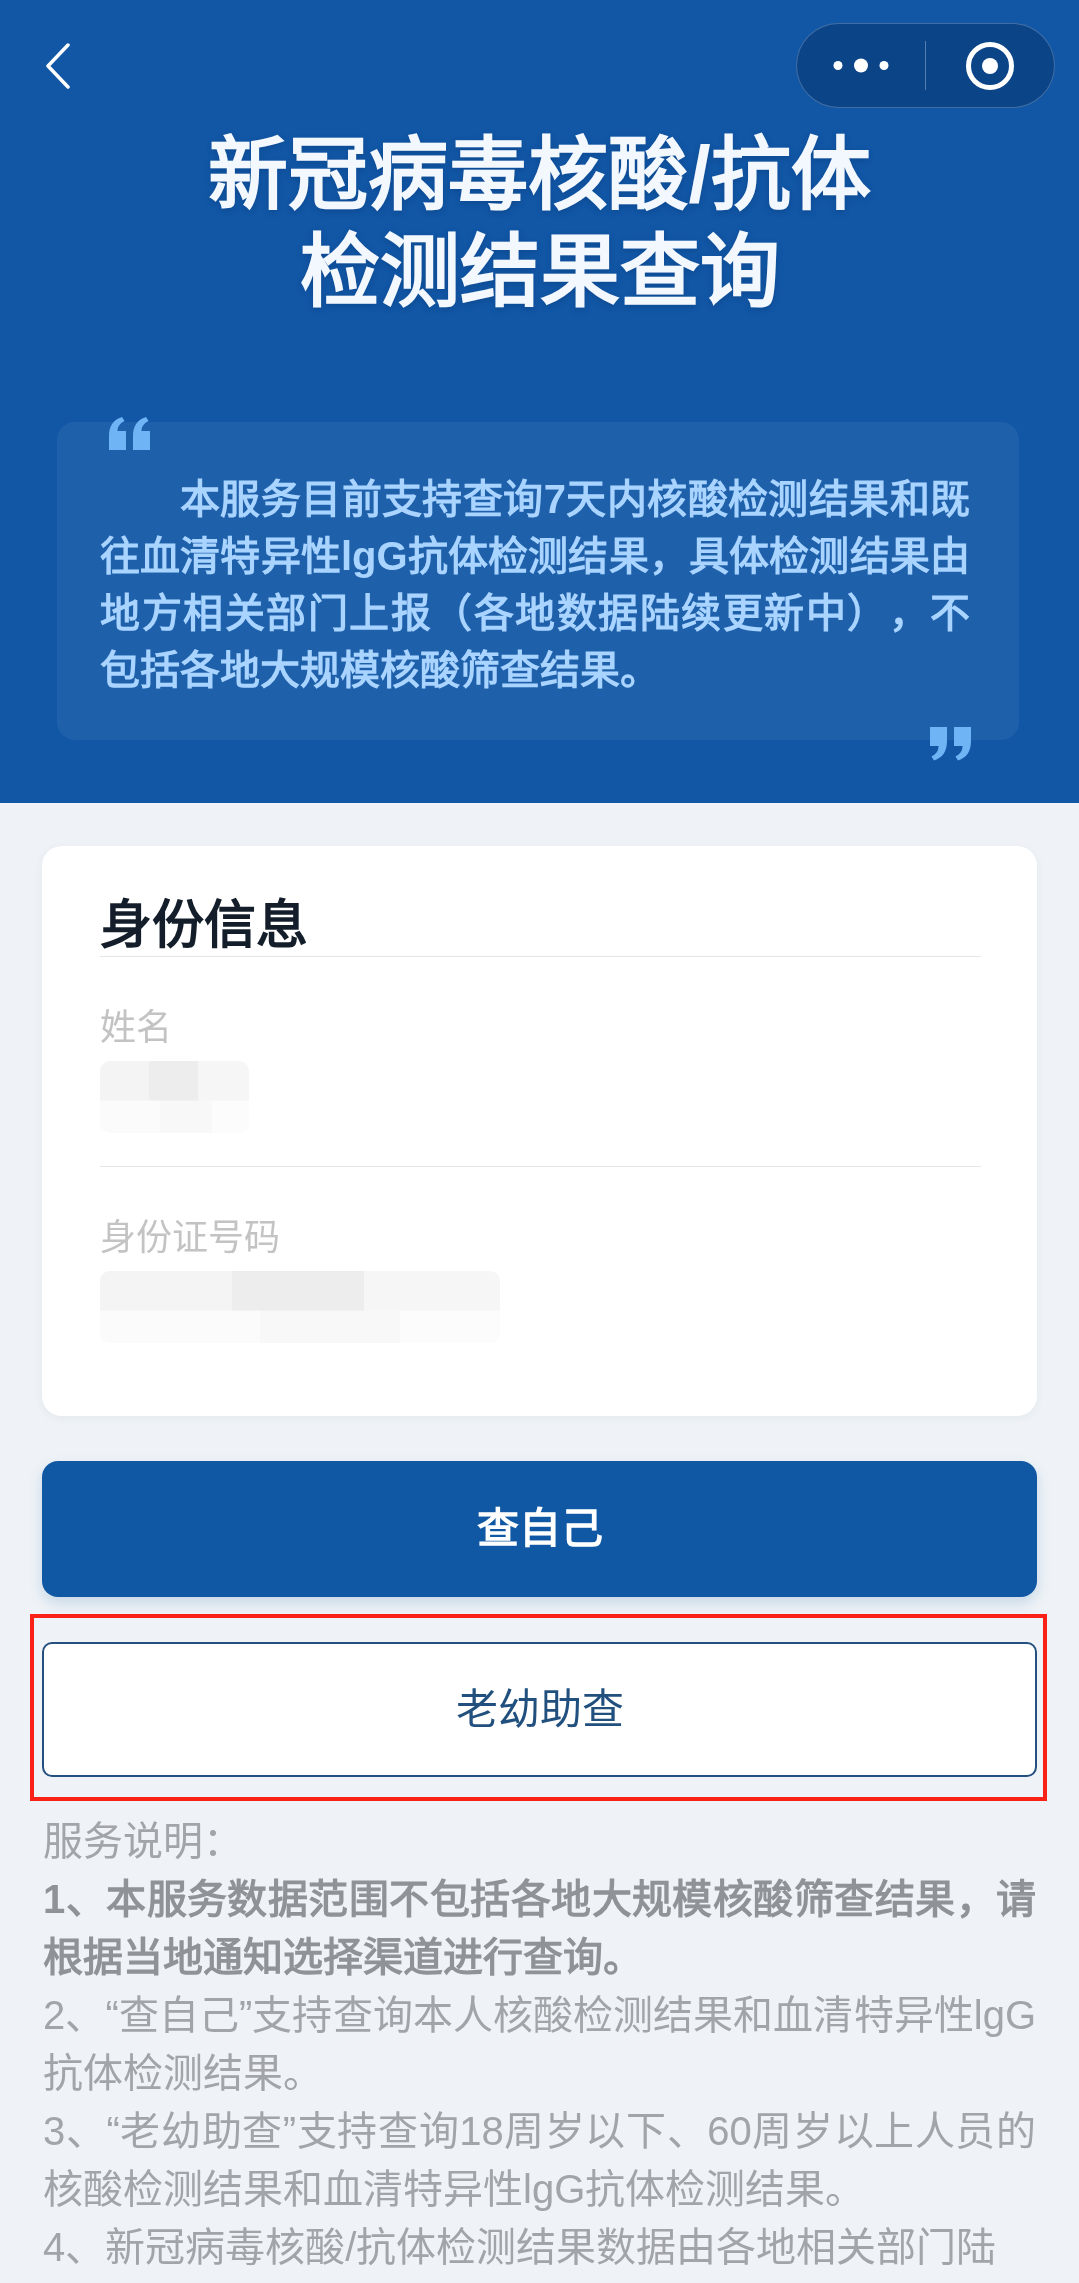  What do you see at coordinates (204, 925) in the screenshot?
I see `section-title: 身份信息` at bounding box center [204, 925].